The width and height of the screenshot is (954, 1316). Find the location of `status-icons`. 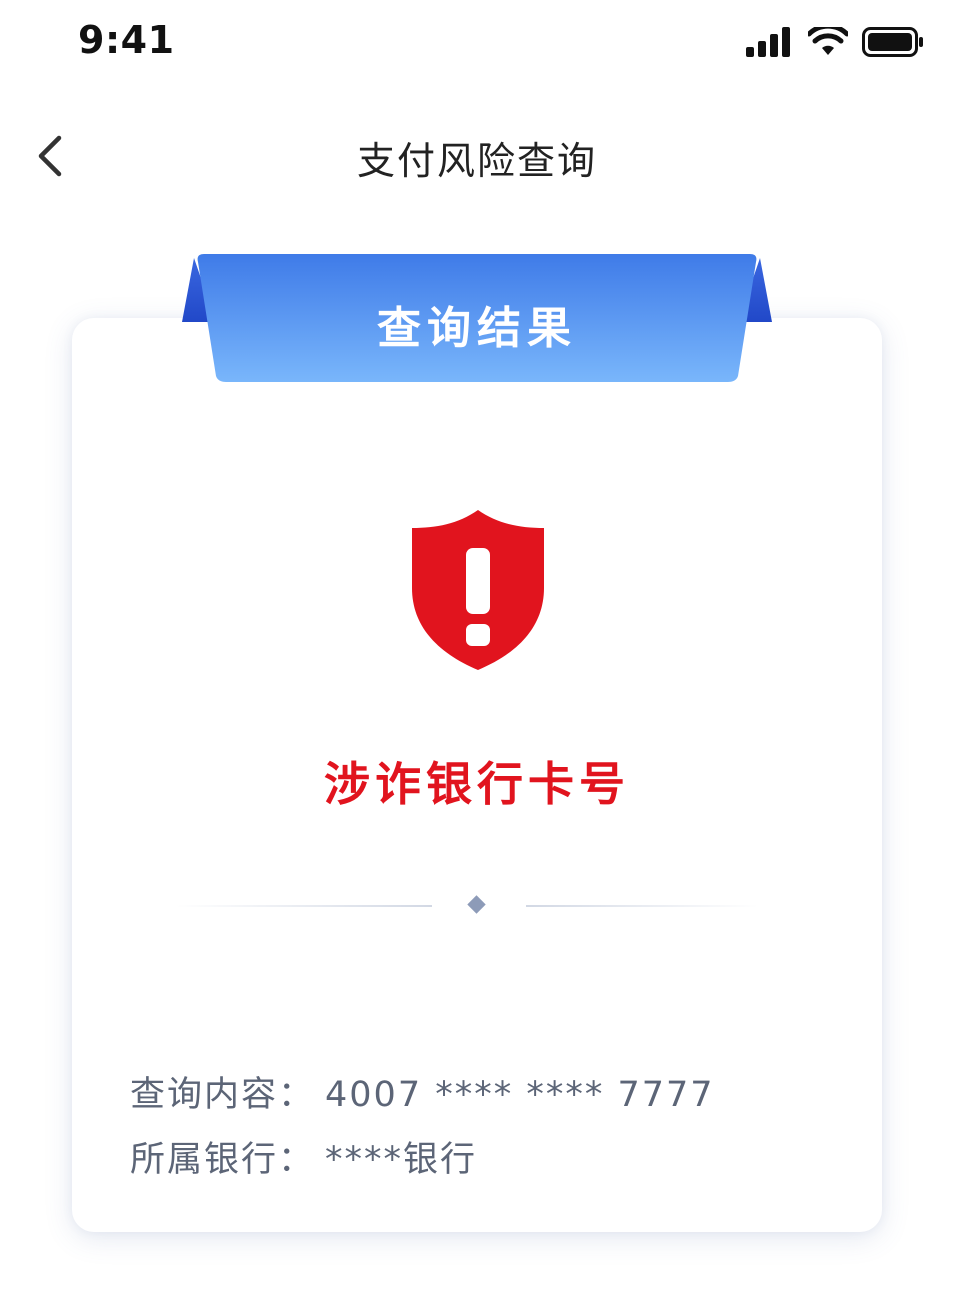

status-icons is located at coordinates (835, 42).